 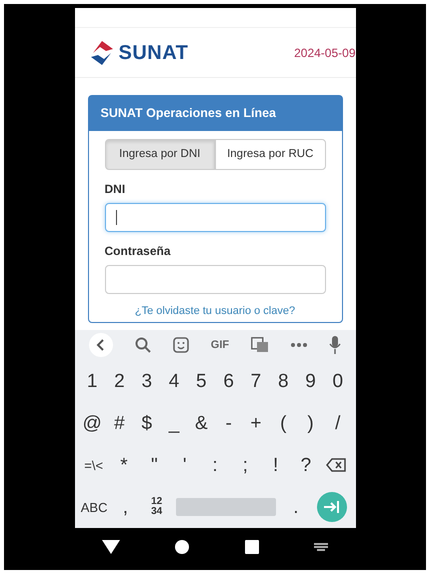 I want to click on keyboard-key: 4, so click(x=174, y=381).